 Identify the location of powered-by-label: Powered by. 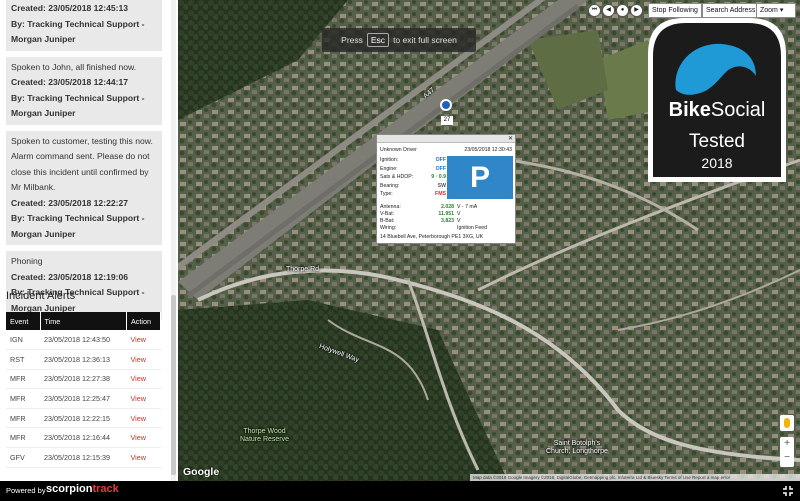
(26, 490).